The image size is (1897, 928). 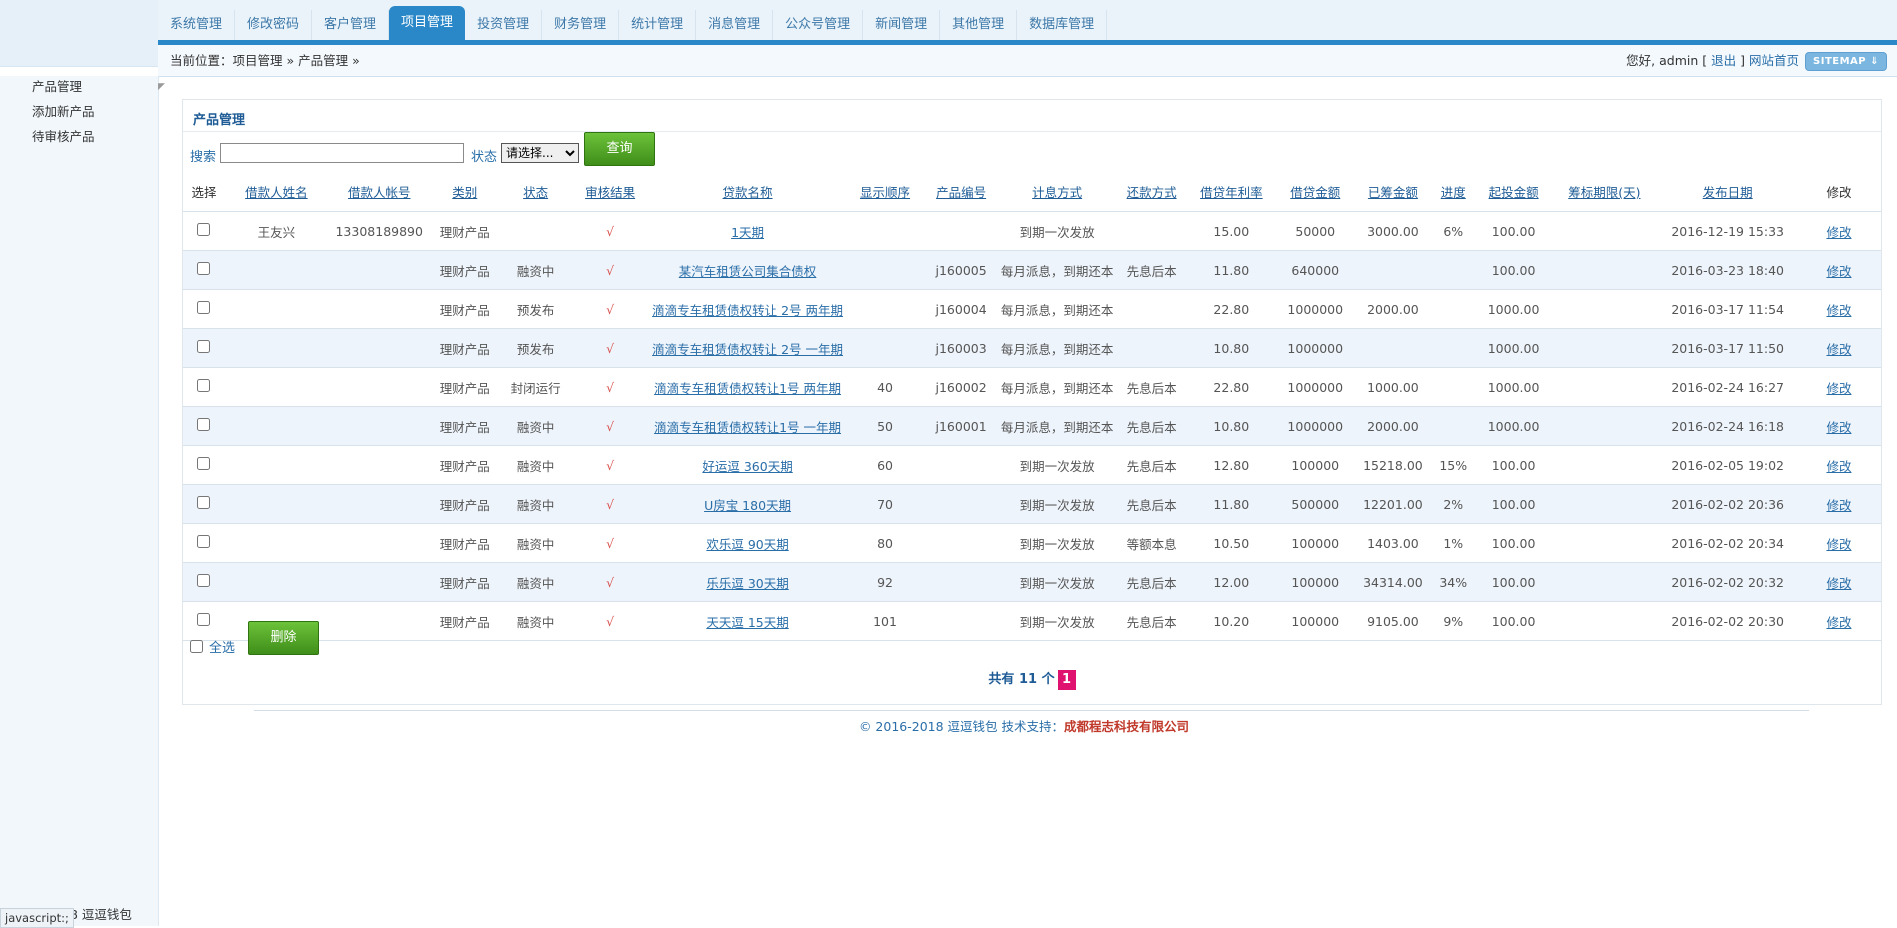 I want to click on column-header: 发布日期, so click(x=1727, y=192).